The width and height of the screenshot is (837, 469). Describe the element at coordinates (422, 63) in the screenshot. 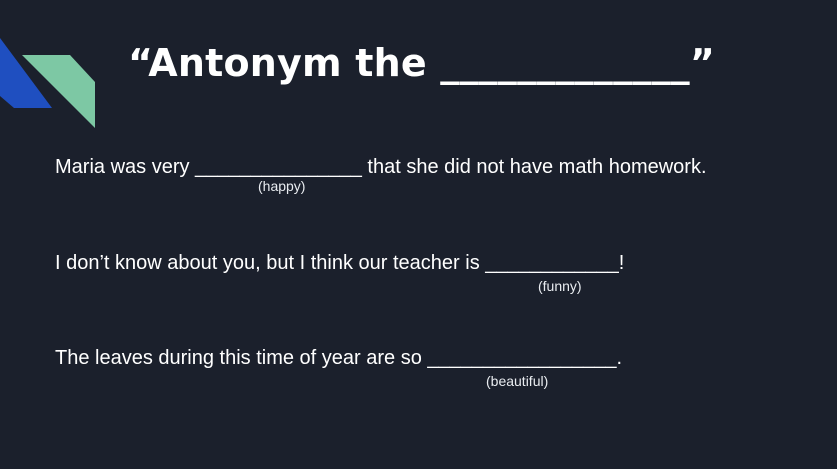

I see `slide-title: “Antonym the _____________”` at that location.